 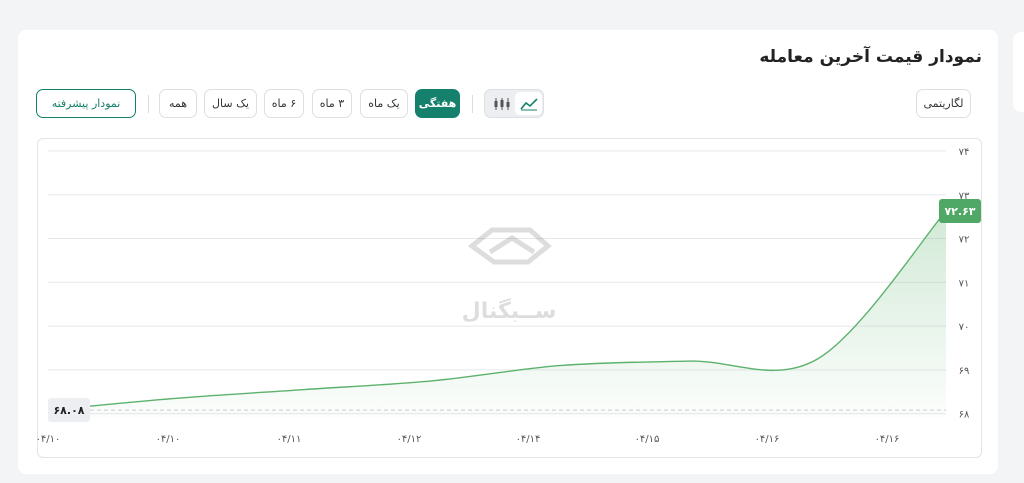 I want to click on first-price-label: ۶۸.۰۸, so click(x=68, y=410).